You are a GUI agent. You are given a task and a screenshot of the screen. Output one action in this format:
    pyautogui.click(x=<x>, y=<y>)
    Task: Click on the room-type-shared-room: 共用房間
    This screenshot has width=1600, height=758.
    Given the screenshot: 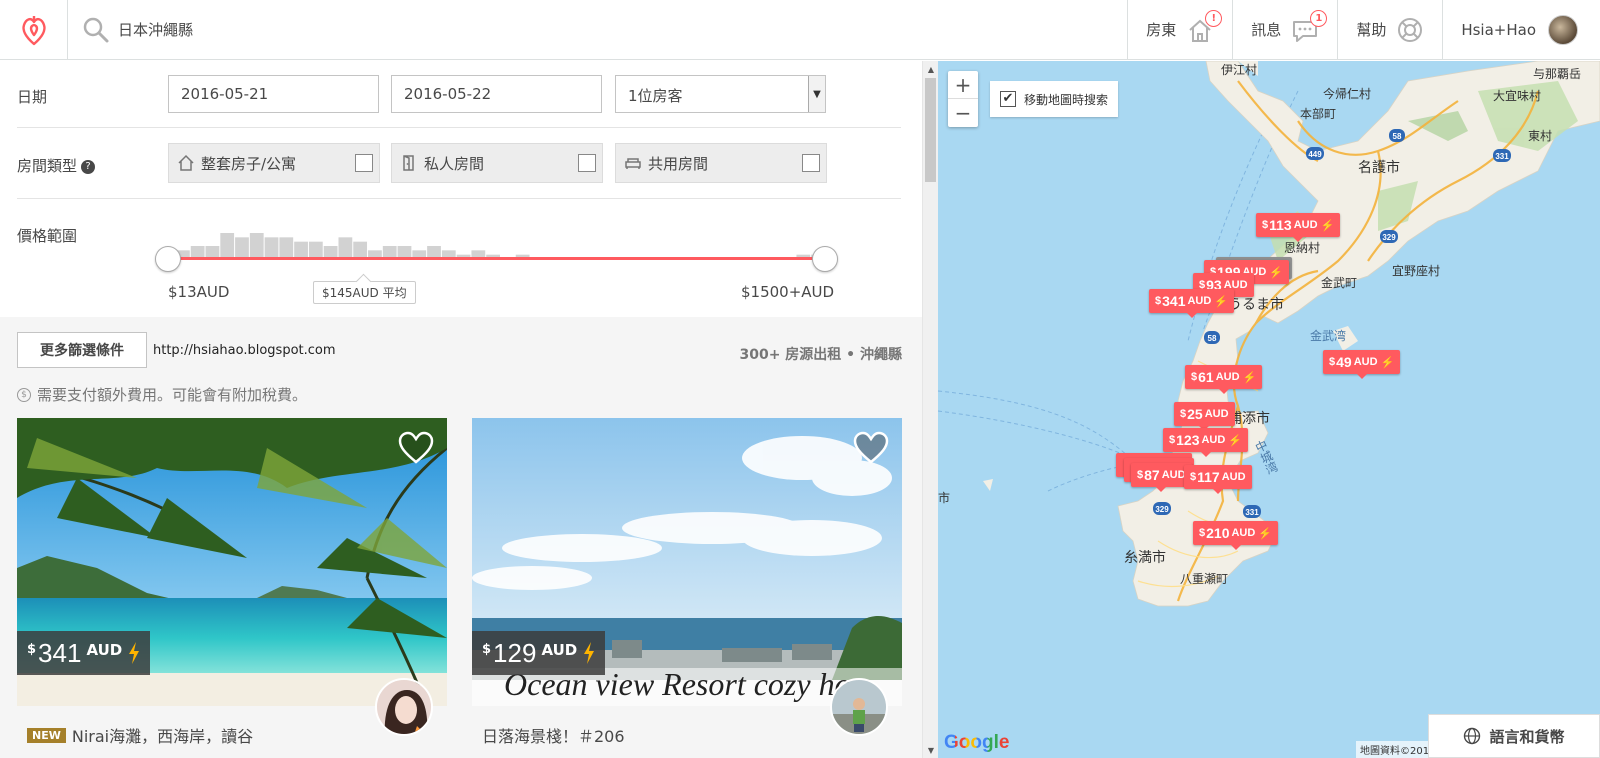 What is the action you would take?
    pyautogui.click(x=721, y=163)
    